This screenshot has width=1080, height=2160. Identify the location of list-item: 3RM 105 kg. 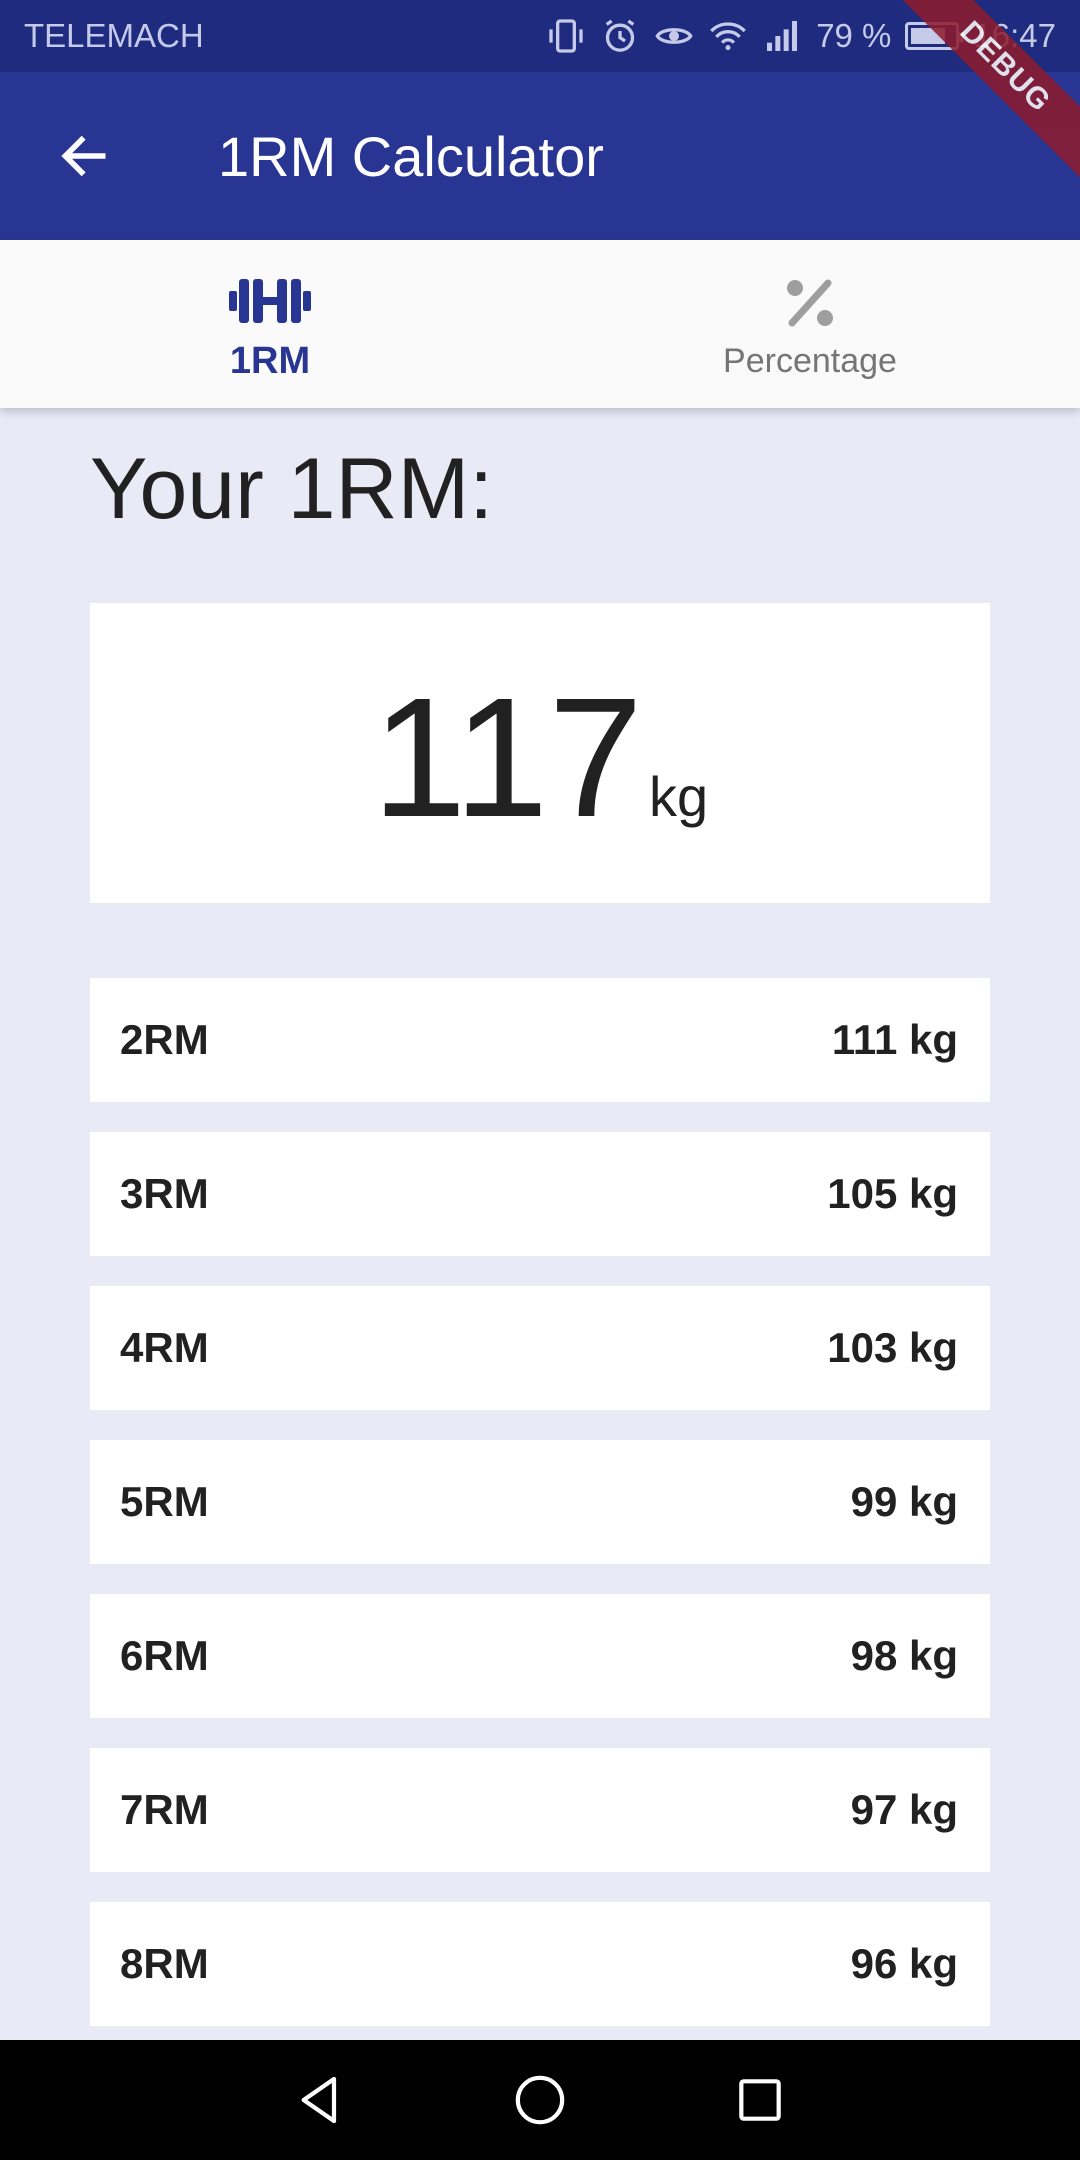
(540, 1194).